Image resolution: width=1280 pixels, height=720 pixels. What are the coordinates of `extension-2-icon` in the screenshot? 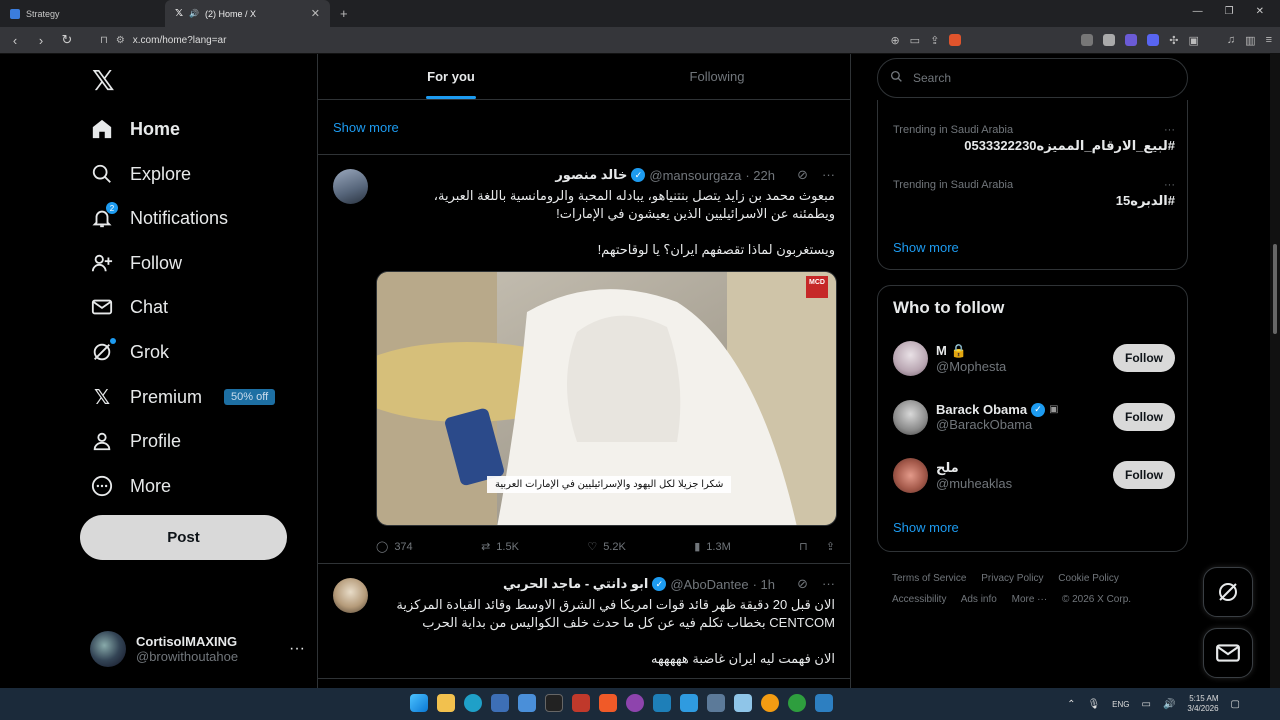 It's located at (1109, 40).